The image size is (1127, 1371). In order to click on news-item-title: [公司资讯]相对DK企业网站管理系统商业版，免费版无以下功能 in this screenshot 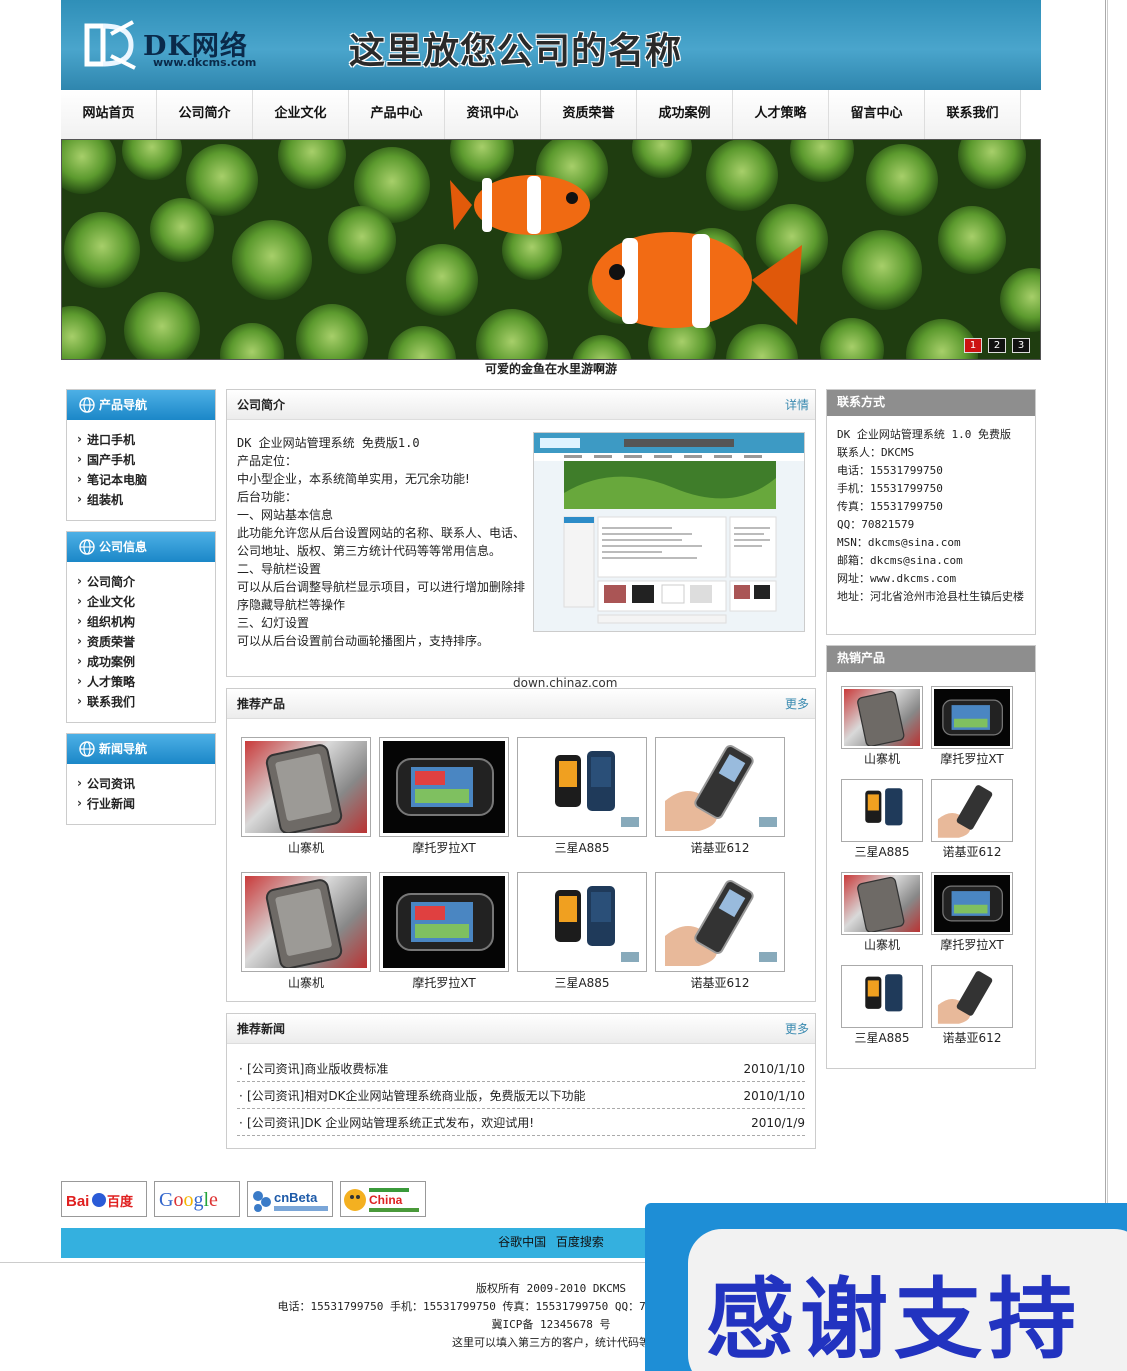, I will do `click(412, 1096)`.